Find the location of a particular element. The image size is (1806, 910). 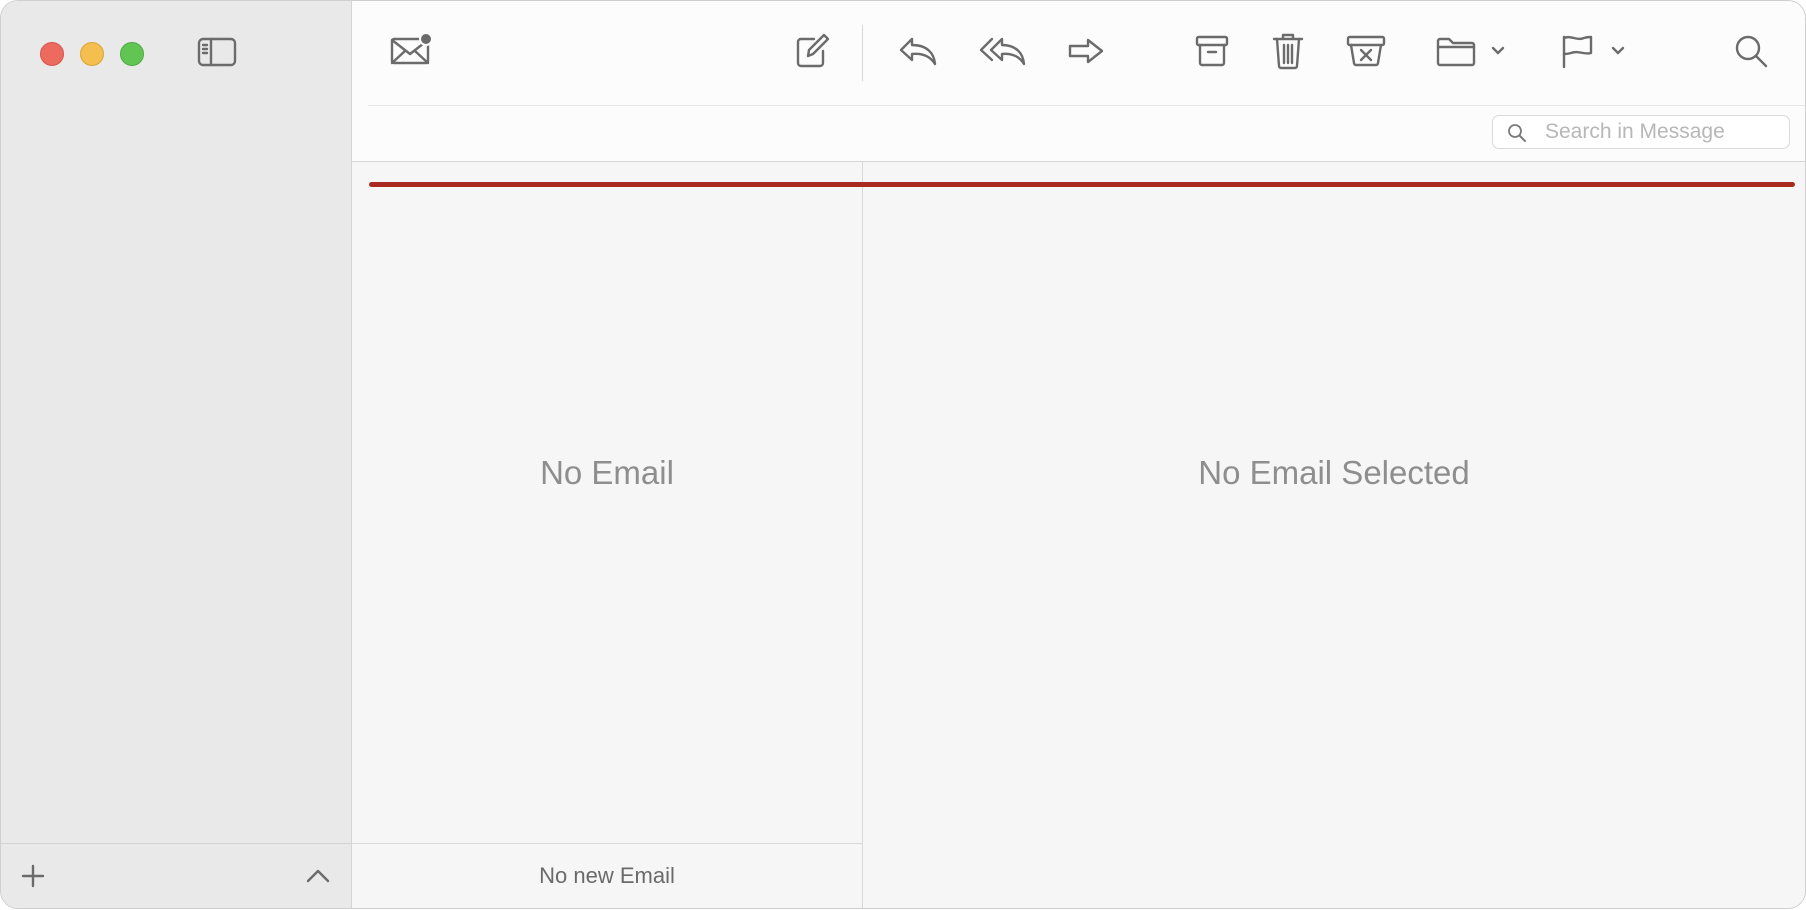

toolbar is located at coordinates (1078, 81).